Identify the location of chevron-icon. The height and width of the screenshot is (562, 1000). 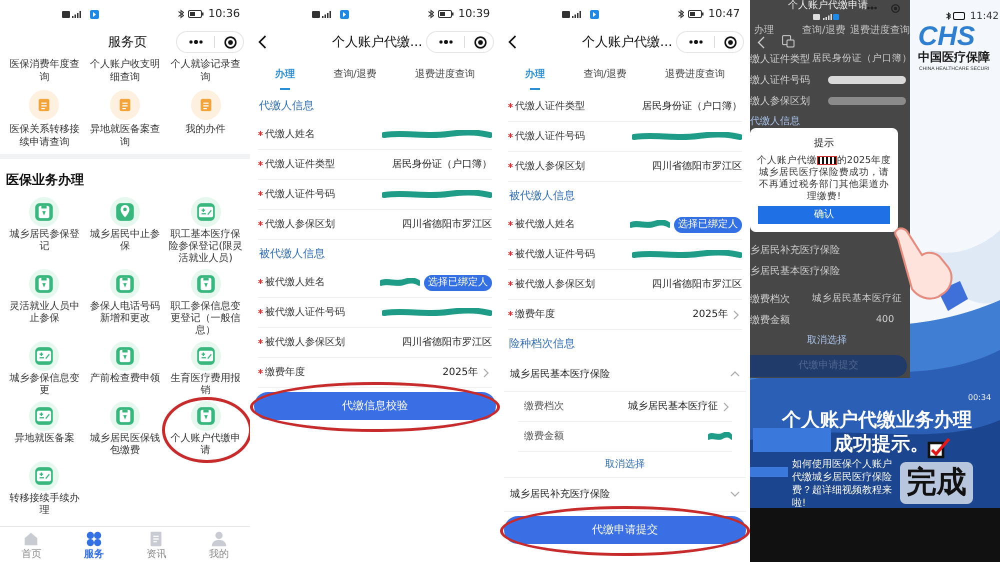
(735, 495).